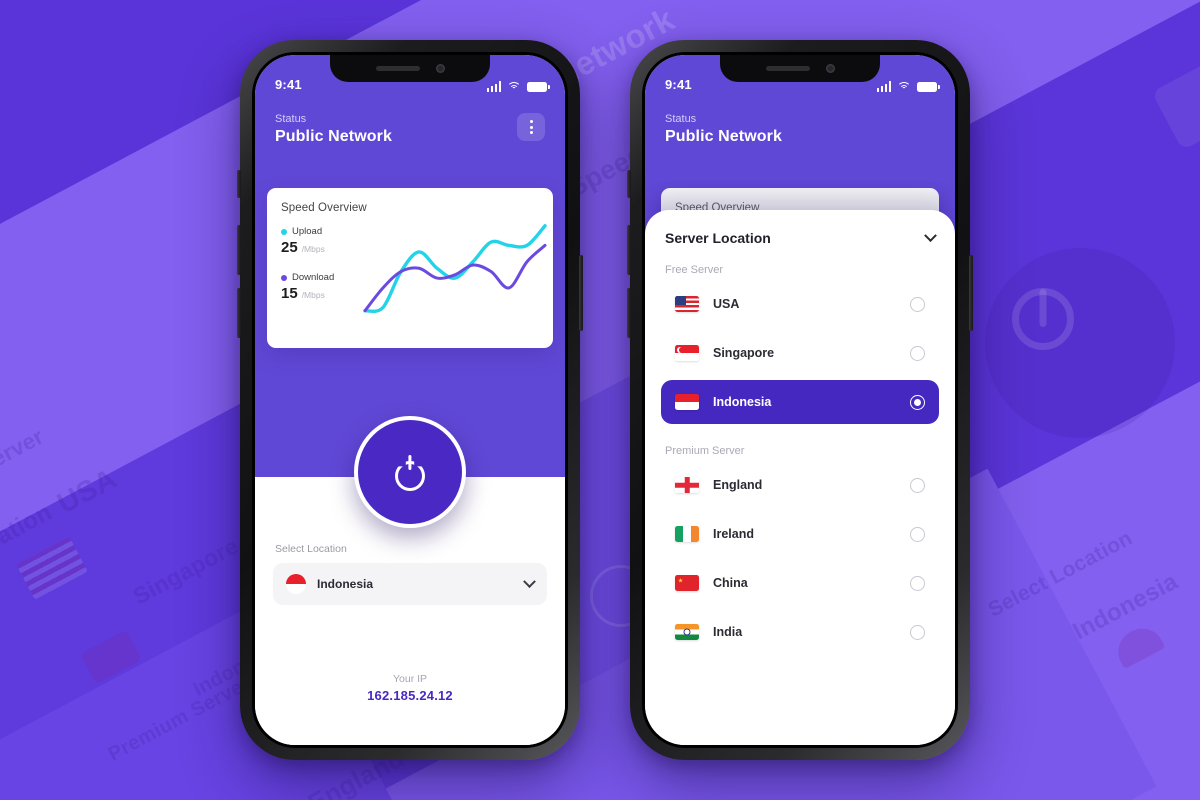  What do you see at coordinates (289, 247) in the screenshot?
I see `upload-value: 25` at bounding box center [289, 247].